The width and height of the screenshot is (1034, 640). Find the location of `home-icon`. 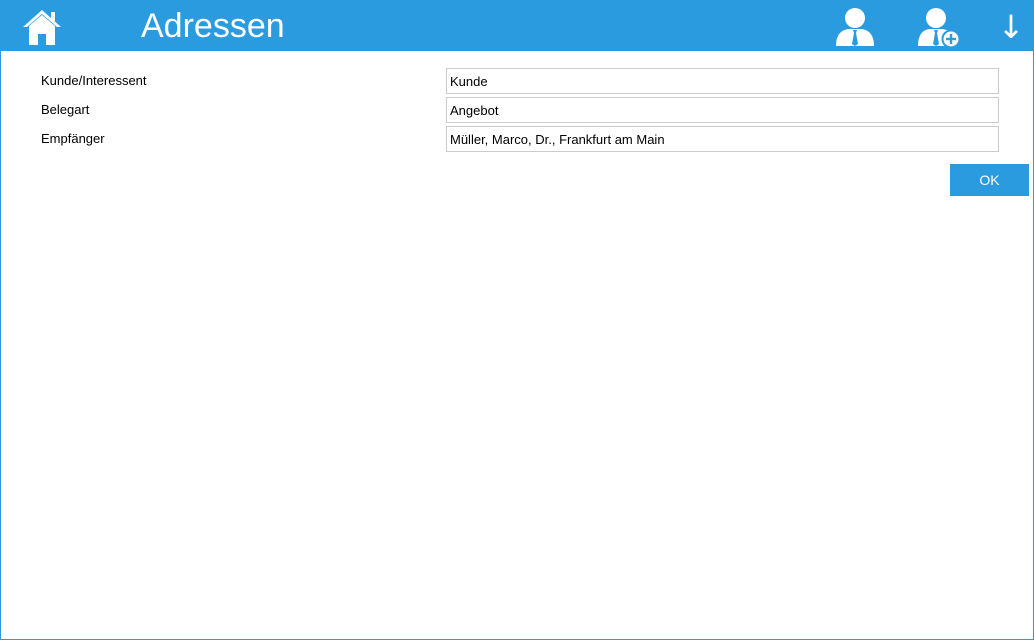

home-icon is located at coordinates (42, 27).